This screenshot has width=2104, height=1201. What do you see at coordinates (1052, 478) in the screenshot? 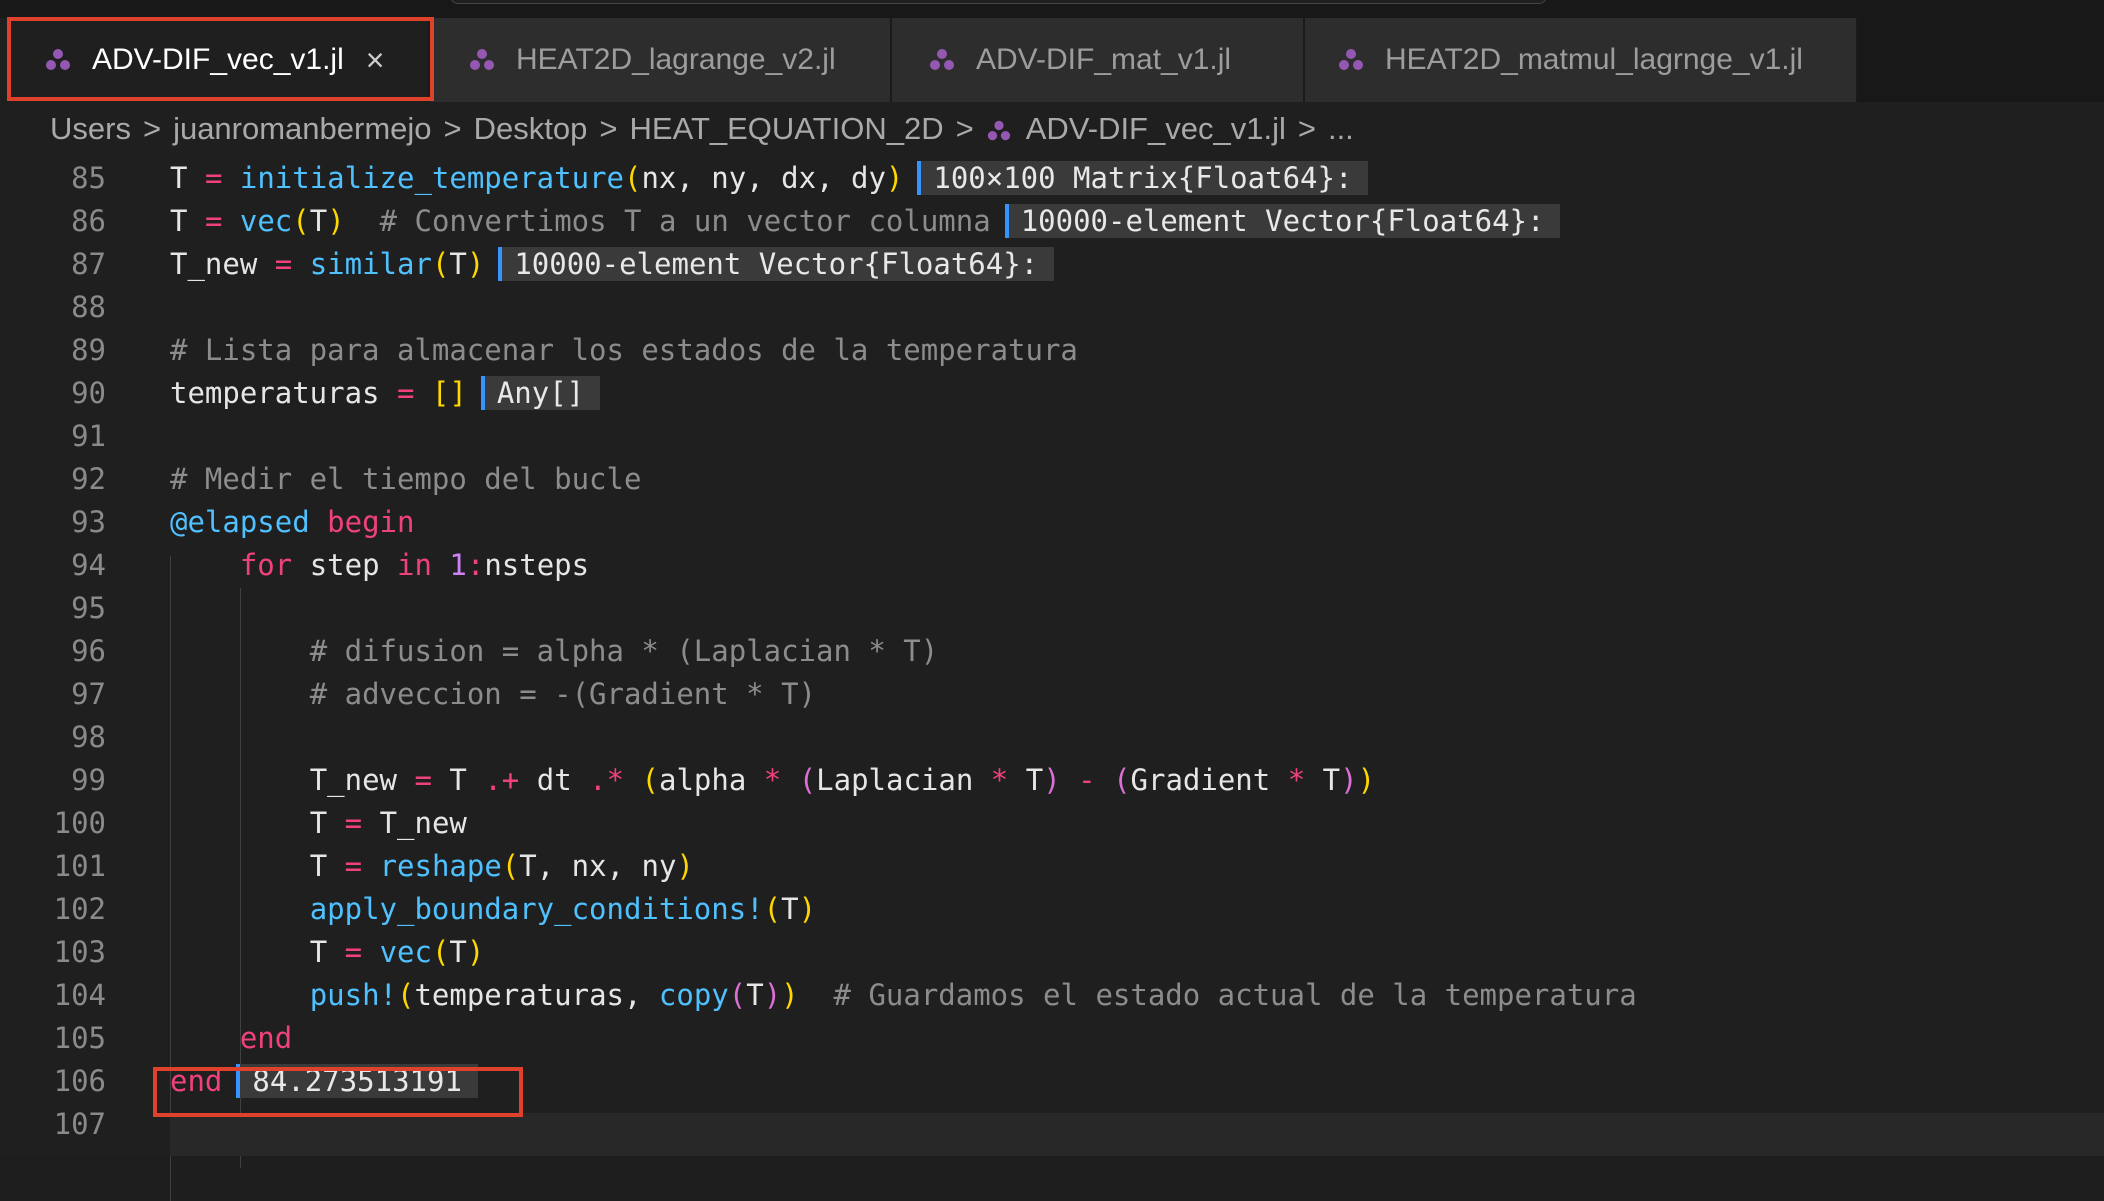
I see `code-line: 92 # Medir el tiempo del bucle` at bounding box center [1052, 478].